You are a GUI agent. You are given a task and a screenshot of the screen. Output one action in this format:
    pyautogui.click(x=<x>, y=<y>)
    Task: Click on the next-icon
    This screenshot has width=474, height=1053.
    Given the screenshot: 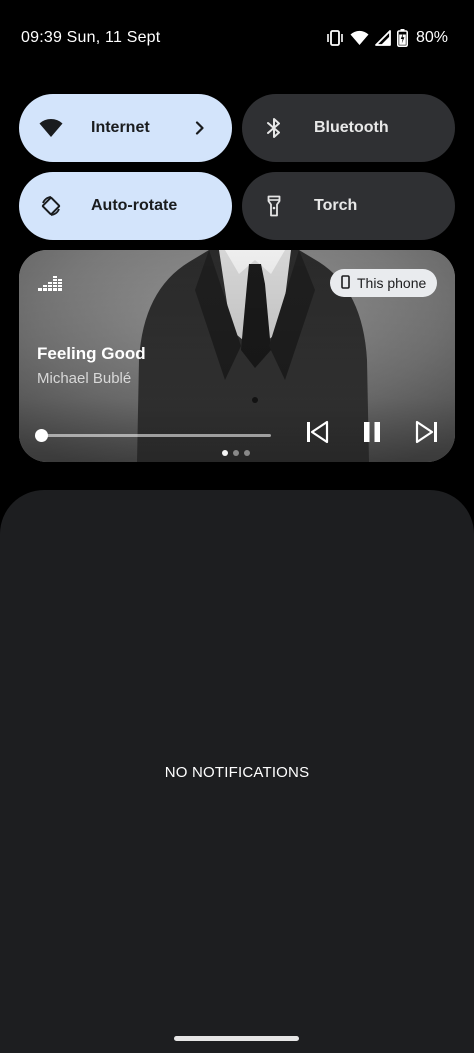 What is the action you would take?
    pyautogui.click(x=427, y=434)
    